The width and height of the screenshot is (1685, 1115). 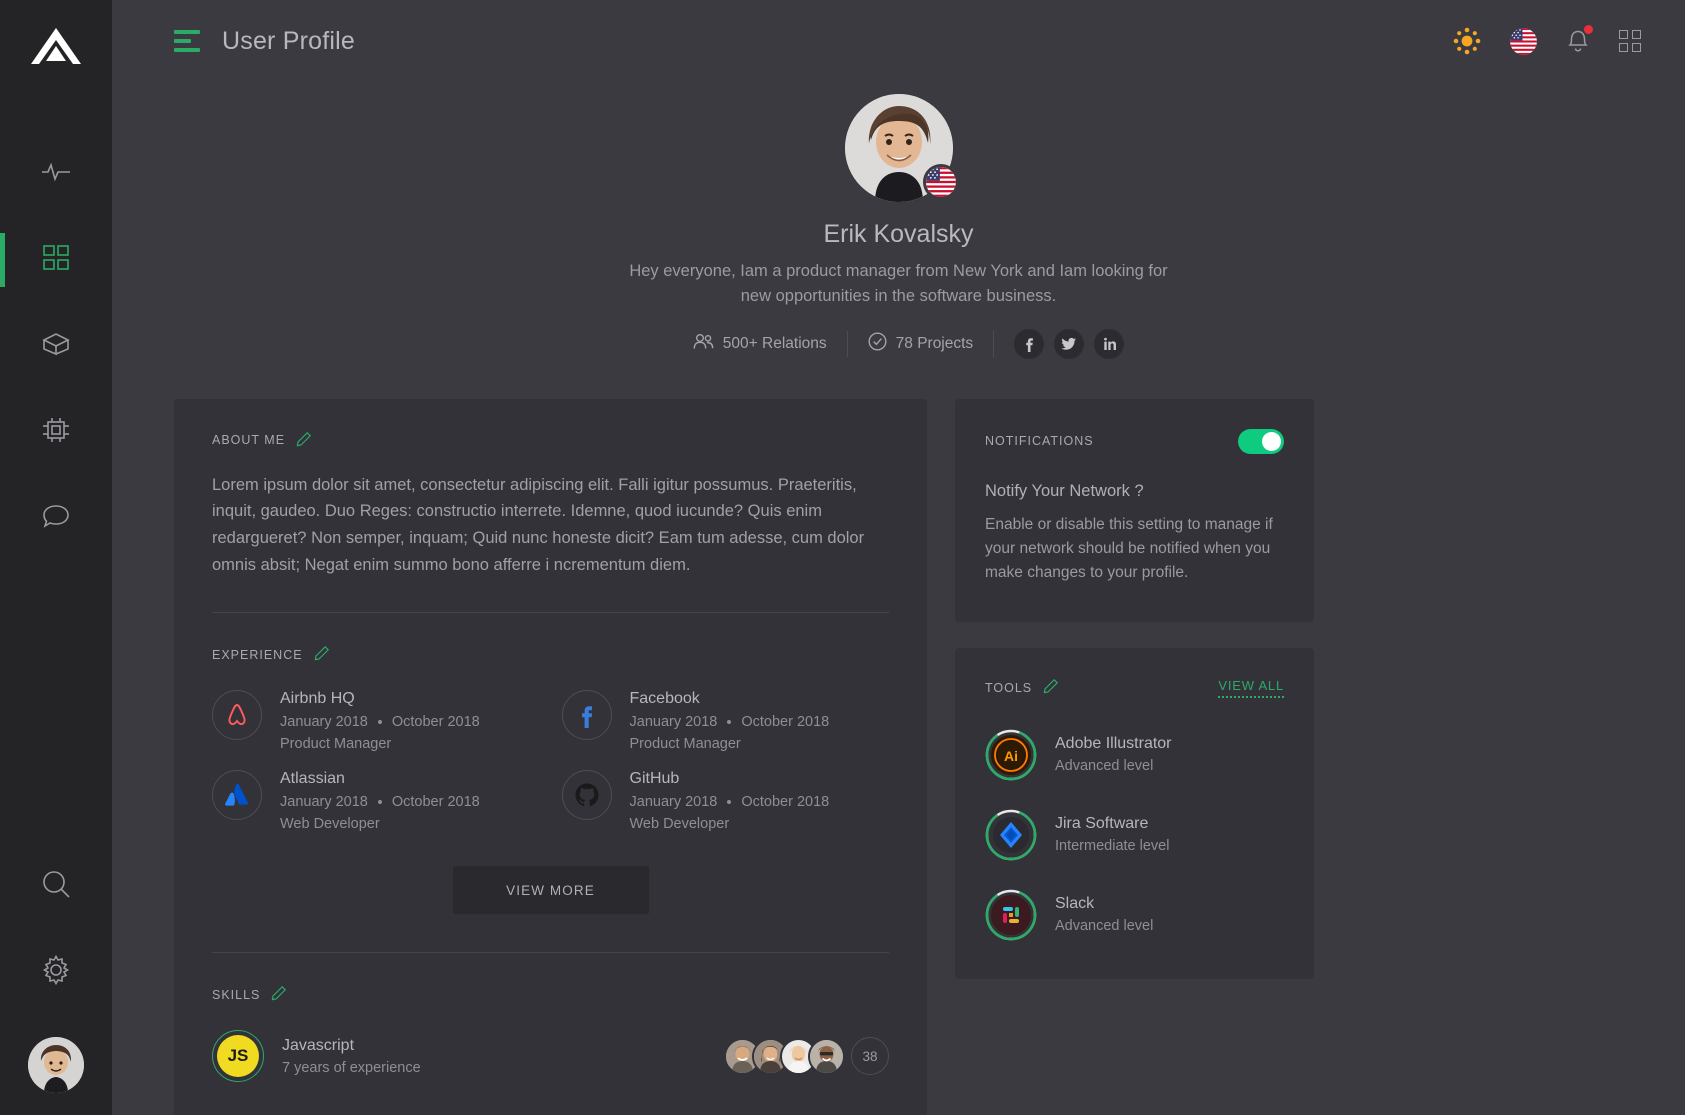 I want to click on adobe-illustrator-icon: Ai, so click(x=1011, y=754).